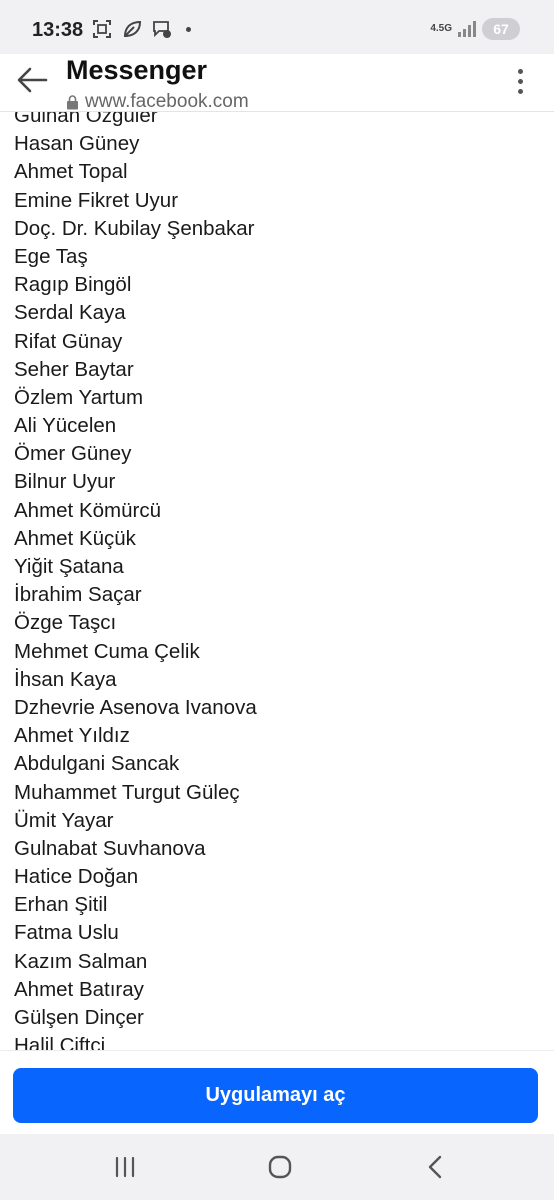 The width and height of the screenshot is (554, 1200). What do you see at coordinates (132, 29) in the screenshot?
I see `leaf-icon` at bounding box center [132, 29].